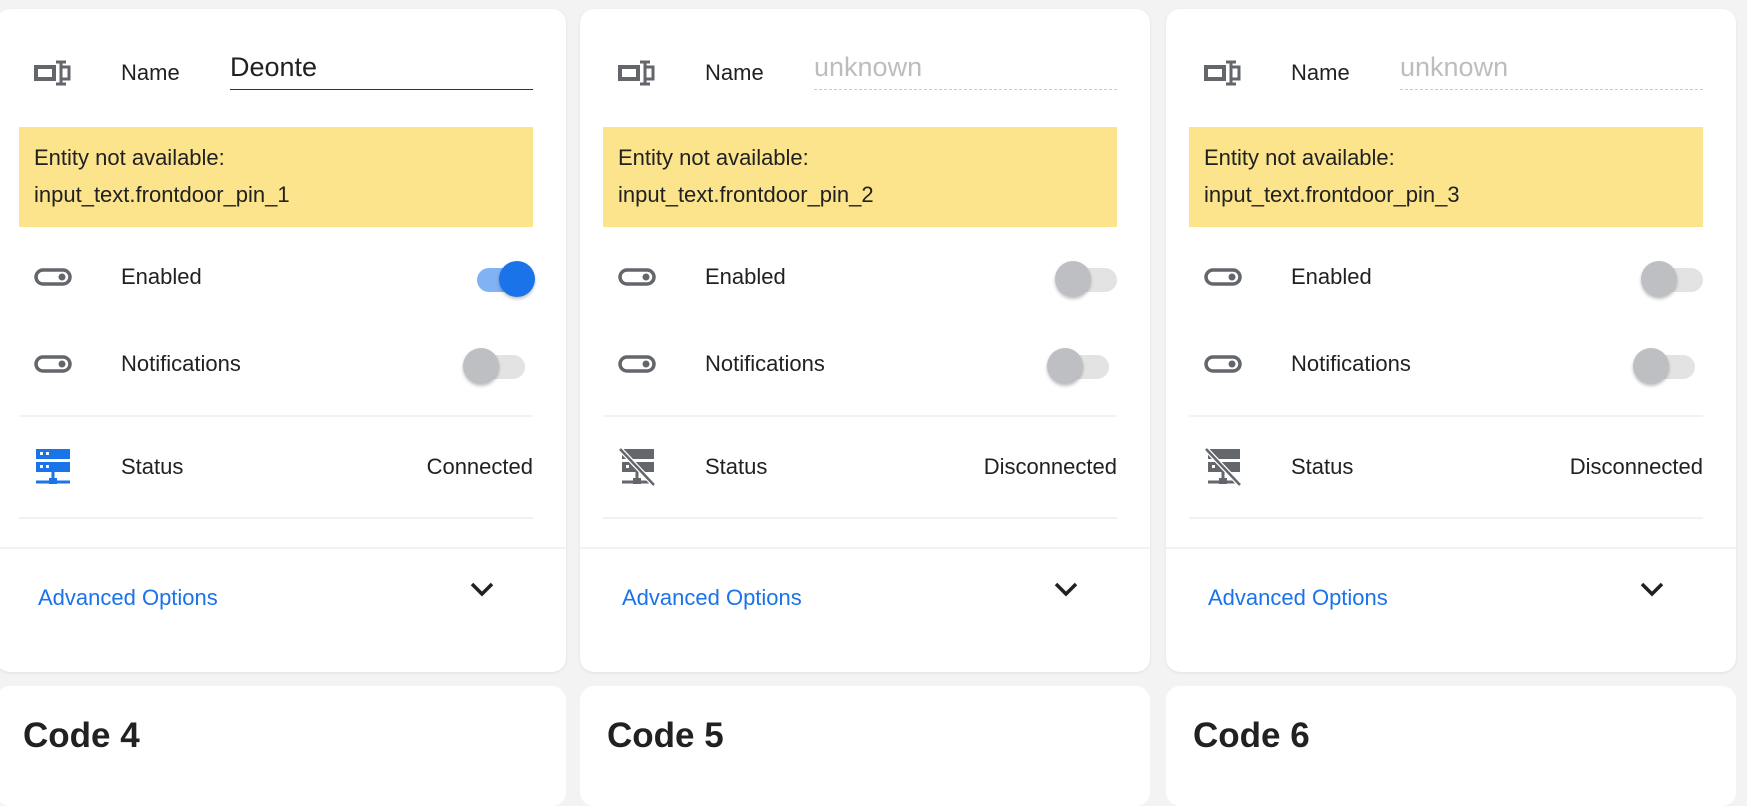 Image resolution: width=1747 pixels, height=806 pixels. I want to click on code-card-title: Code 4, so click(81, 735).